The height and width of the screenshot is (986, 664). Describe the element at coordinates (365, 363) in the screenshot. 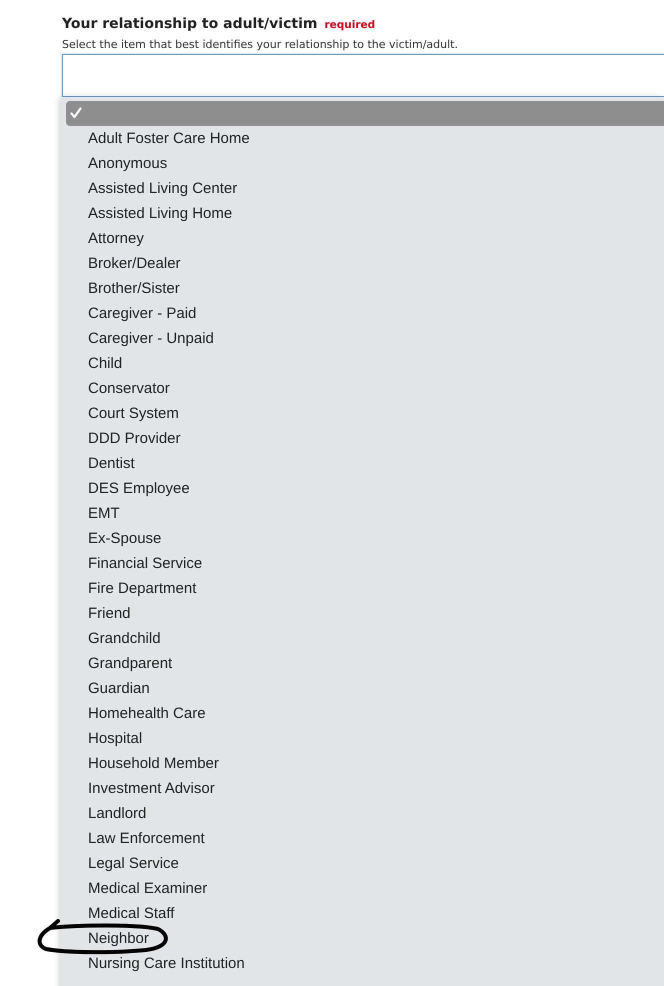

I see `dropdown-option: Child` at that location.